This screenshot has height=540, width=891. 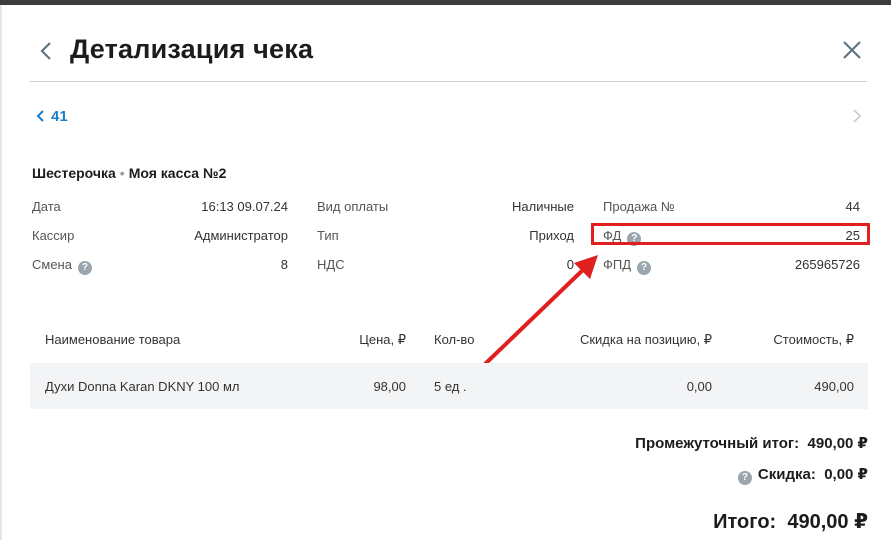 I want to click on back-button, so click(x=47, y=51).